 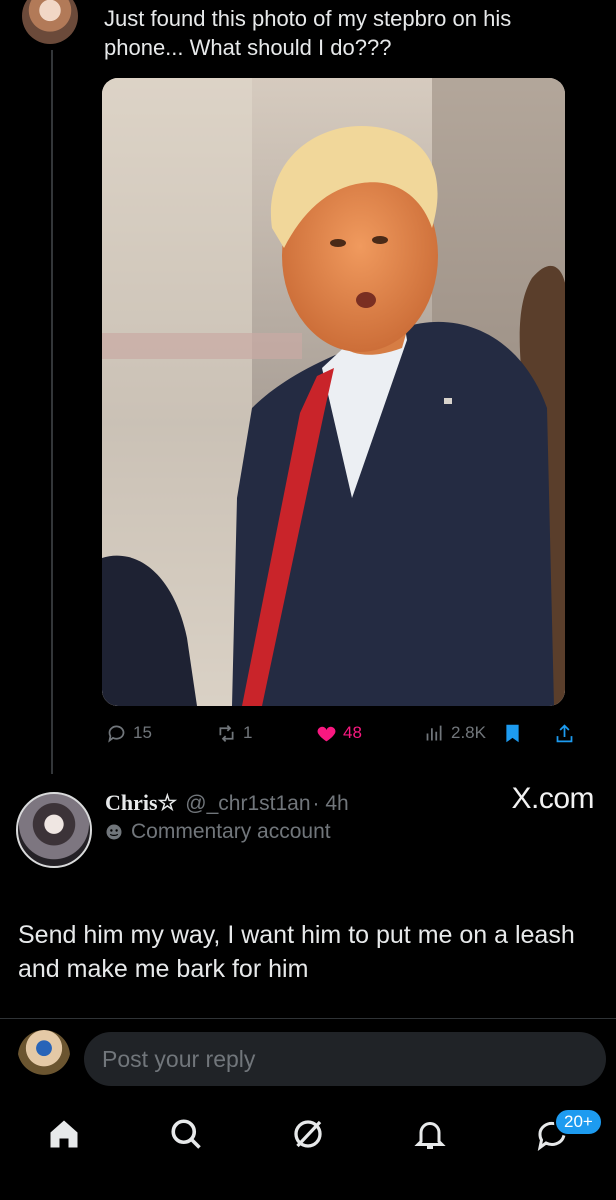 I want to click on reply-author-name: Chris☆, so click(x=141, y=803).